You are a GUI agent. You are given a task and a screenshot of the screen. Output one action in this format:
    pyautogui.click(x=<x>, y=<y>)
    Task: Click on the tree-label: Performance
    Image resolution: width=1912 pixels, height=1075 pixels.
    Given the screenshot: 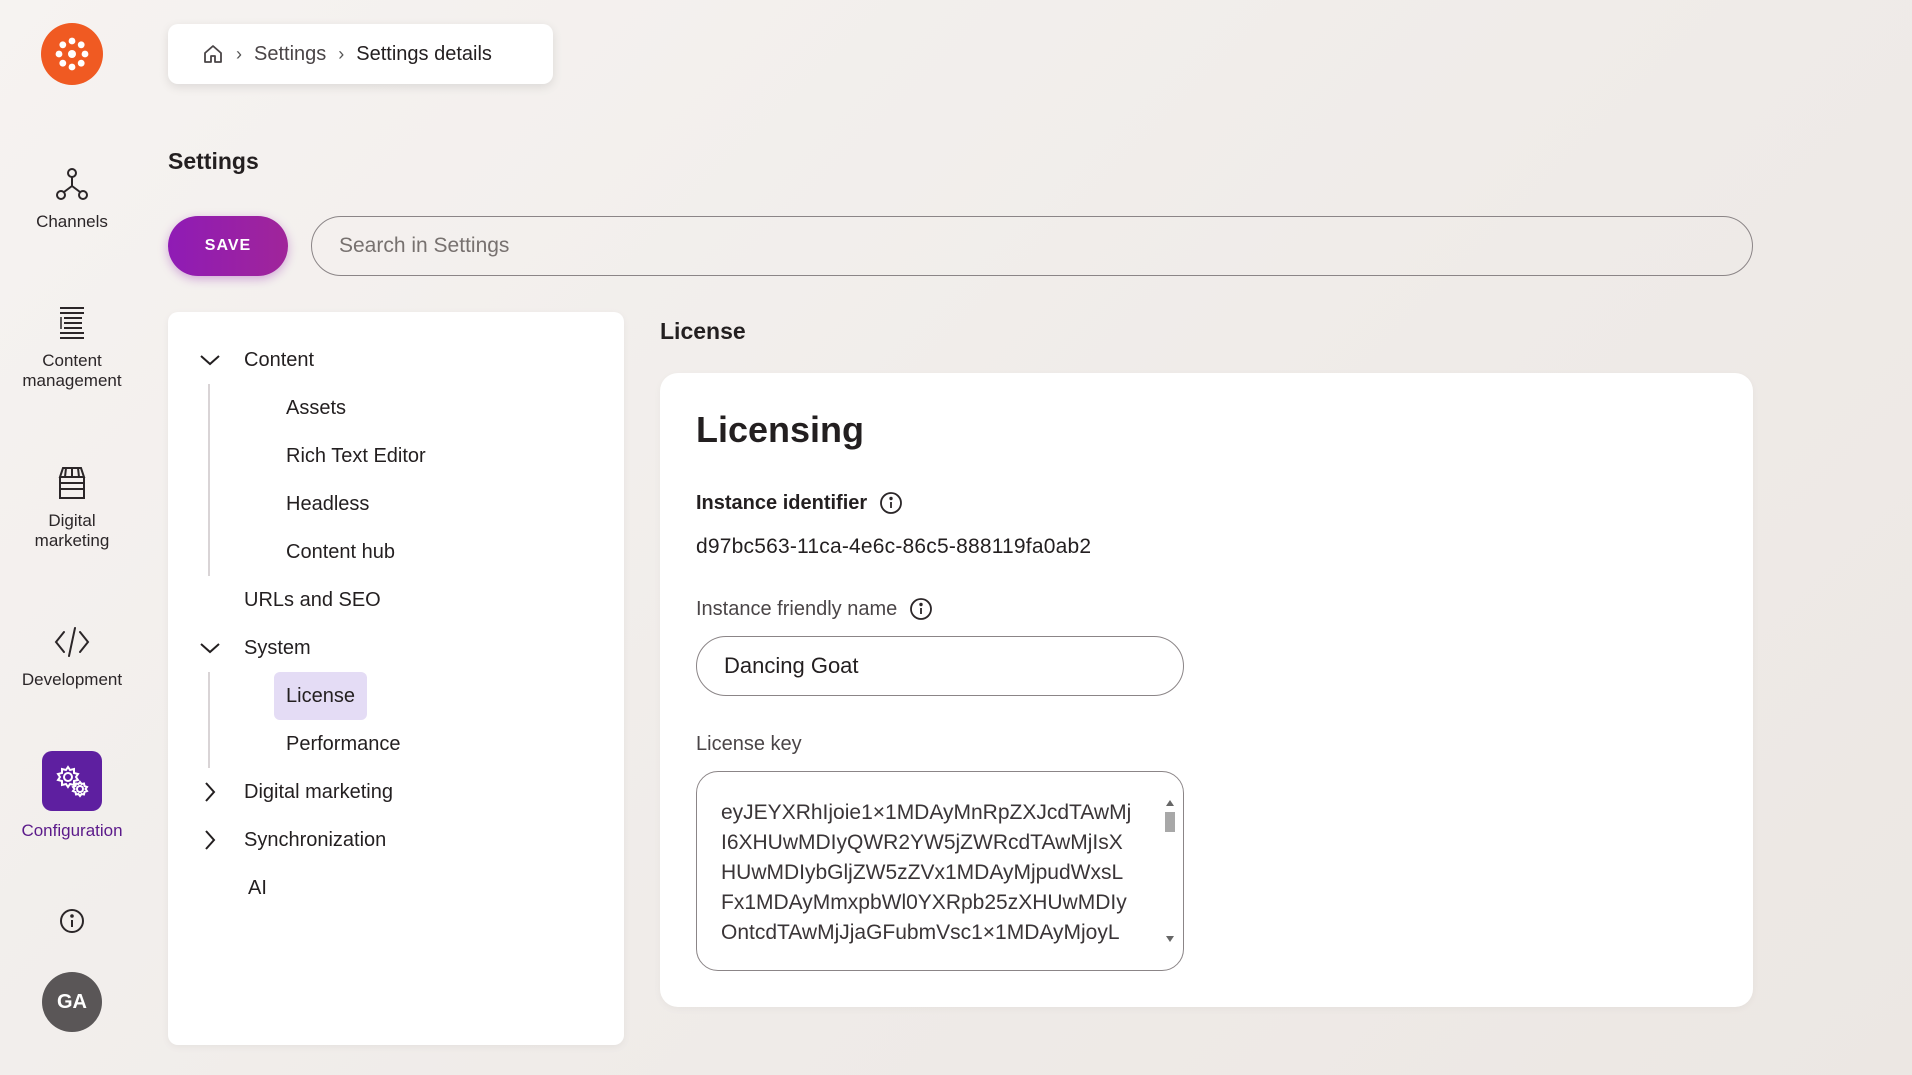 What is the action you would take?
    pyautogui.click(x=343, y=743)
    